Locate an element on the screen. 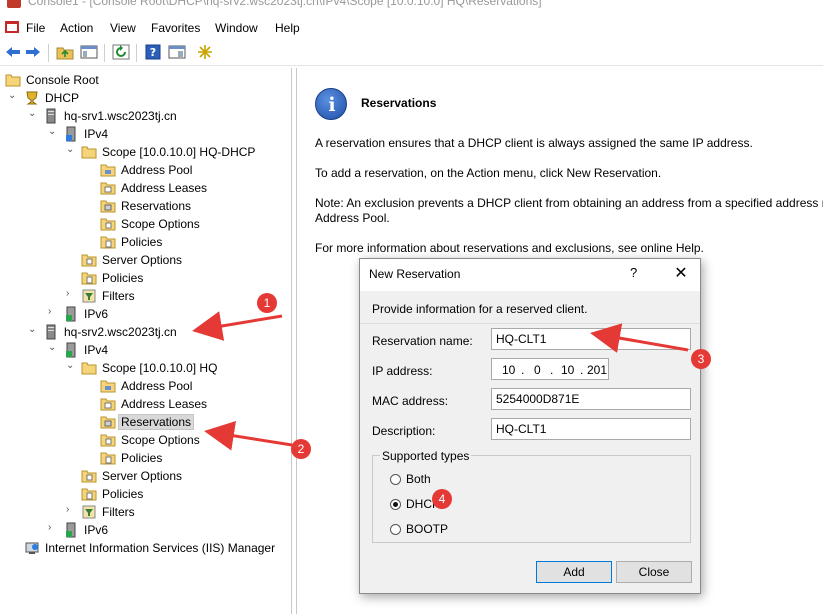  tree-node-server-srv2: ⌄ hq-srv2.wsc2023tj.cn is located at coordinates (145, 332).